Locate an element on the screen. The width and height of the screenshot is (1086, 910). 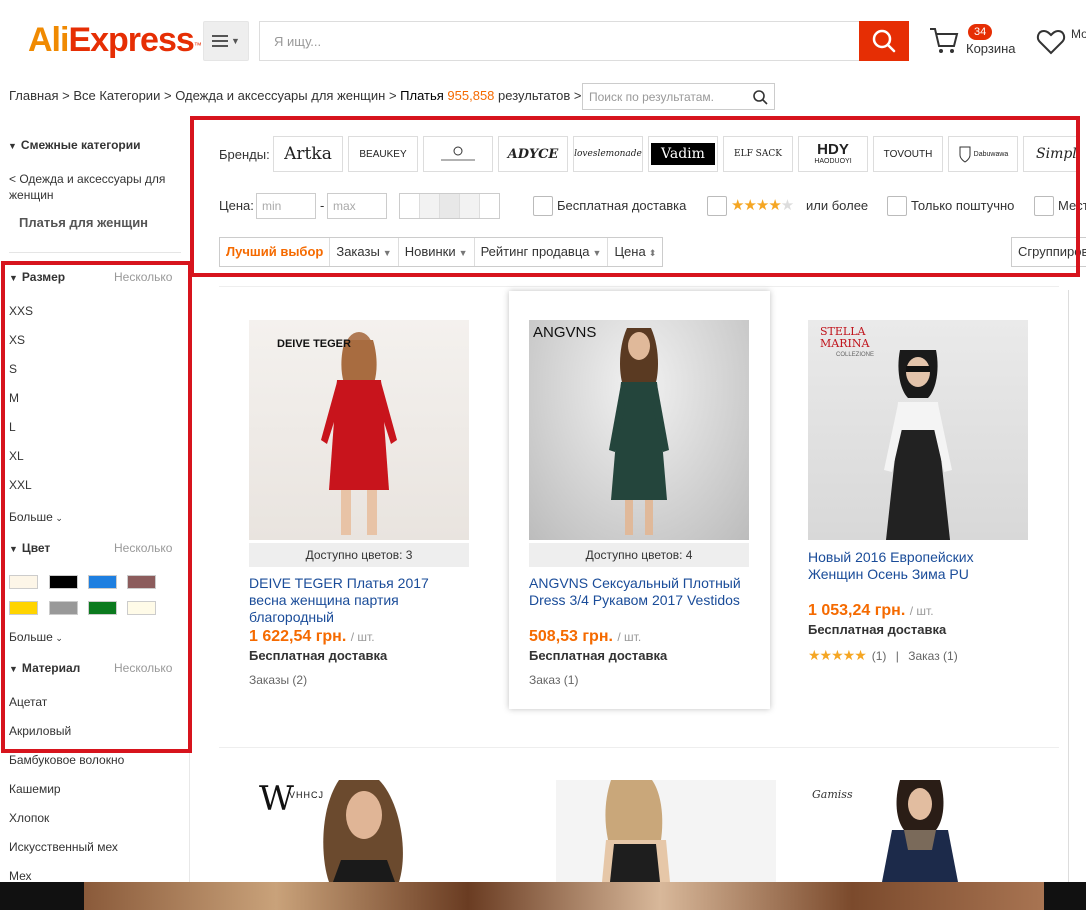
breadcrumb-all-categories: Все Категории is located at coordinates (116, 95).